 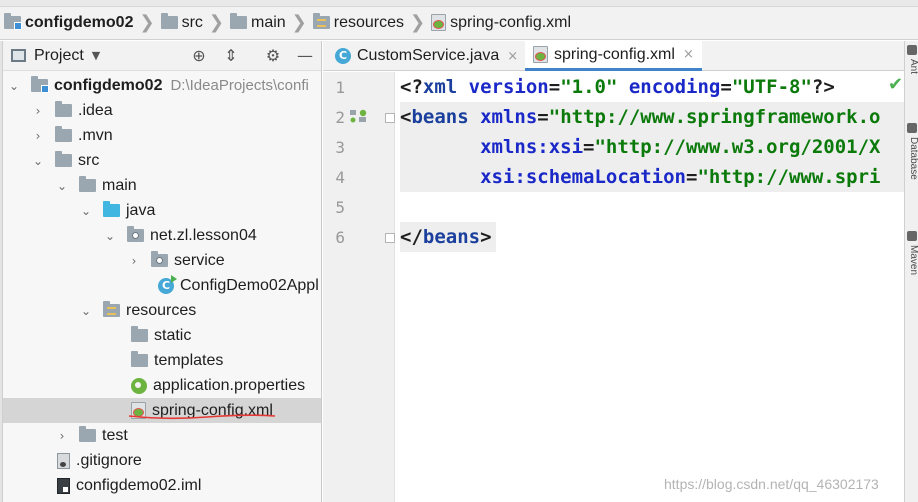 What do you see at coordinates (358, 116) in the screenshot?
I see `spring-beans-gutter-icon` at bounding box center [358, 116].